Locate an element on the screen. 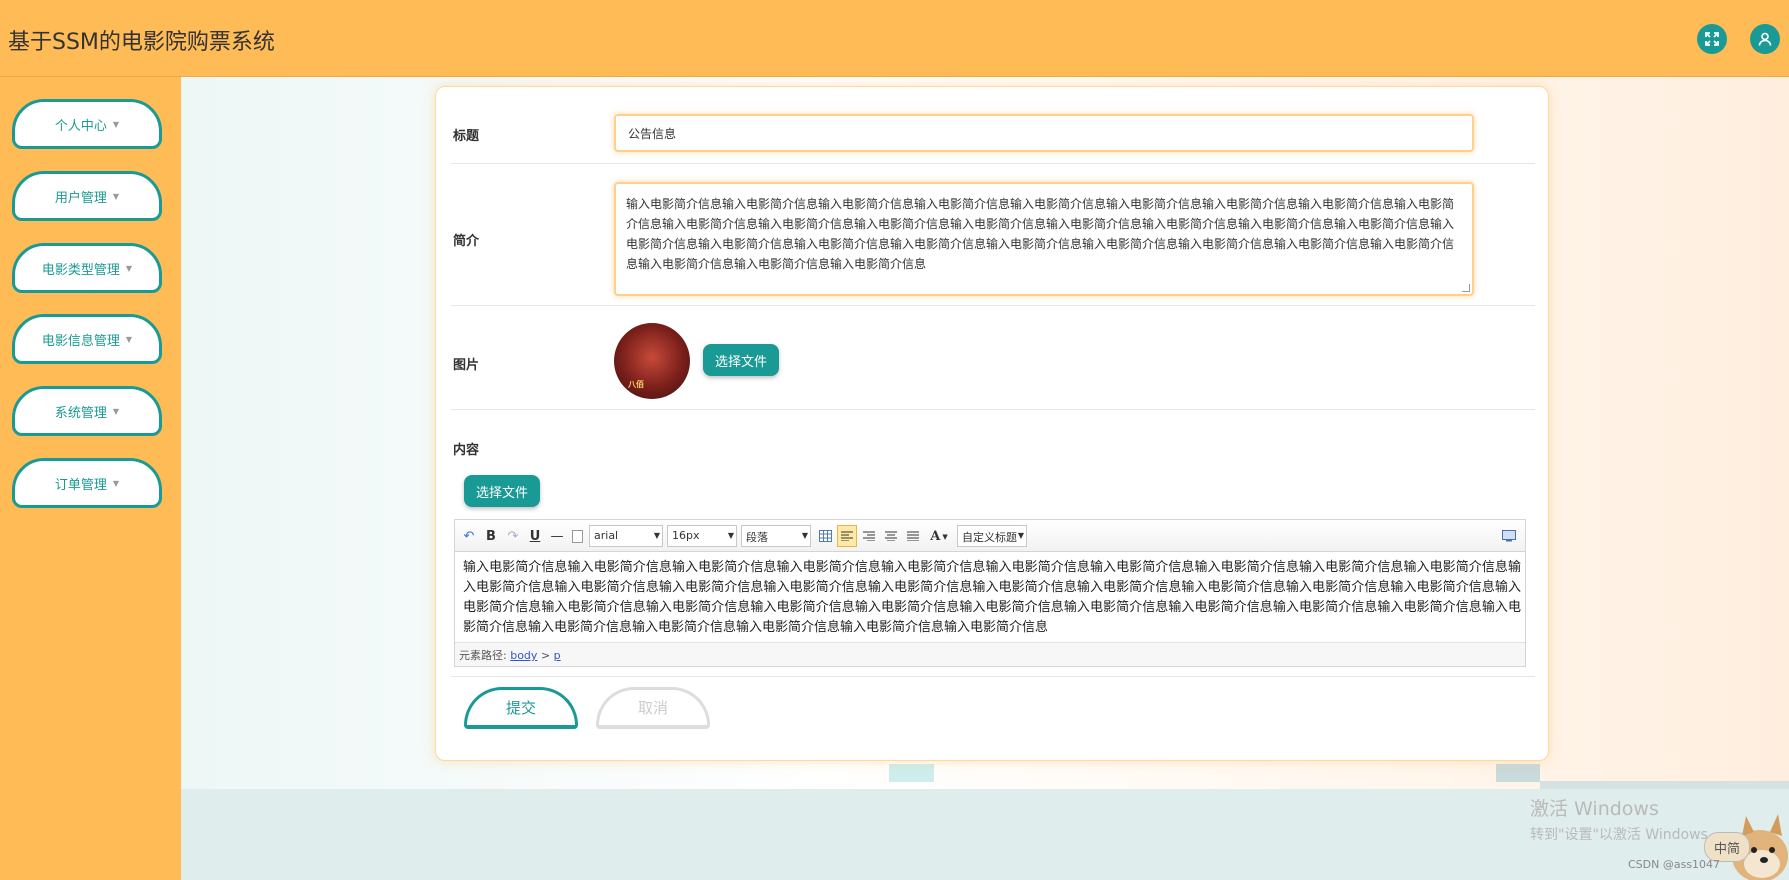  sidebar-item-system-management: 系统管理 ▼ is located at coordinates (87, 411).